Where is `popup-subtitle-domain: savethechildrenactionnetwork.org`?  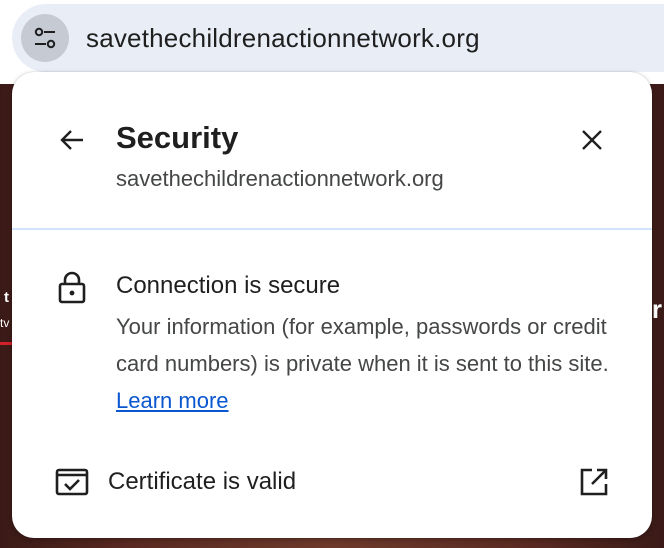 popup-subtitle-domain: savethechildrenactionnetwork.org is located at coordinates (280, 178).